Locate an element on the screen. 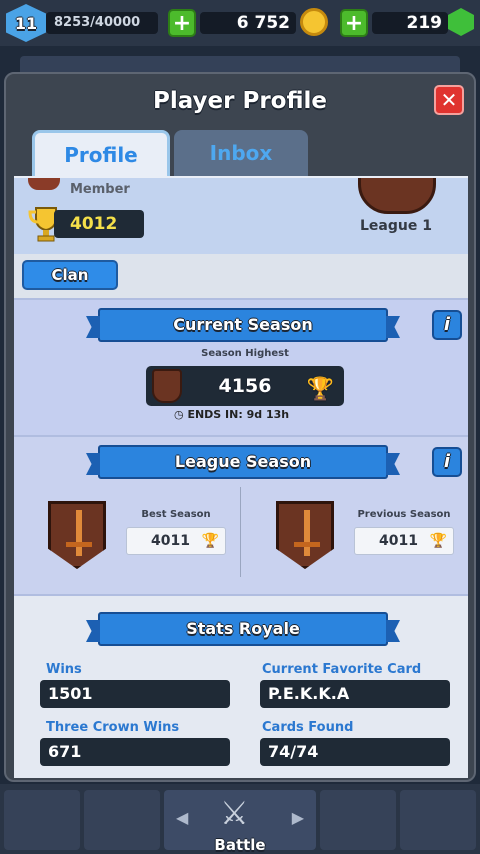  best-season-label: Best Season is located at coordinates (176, 514).